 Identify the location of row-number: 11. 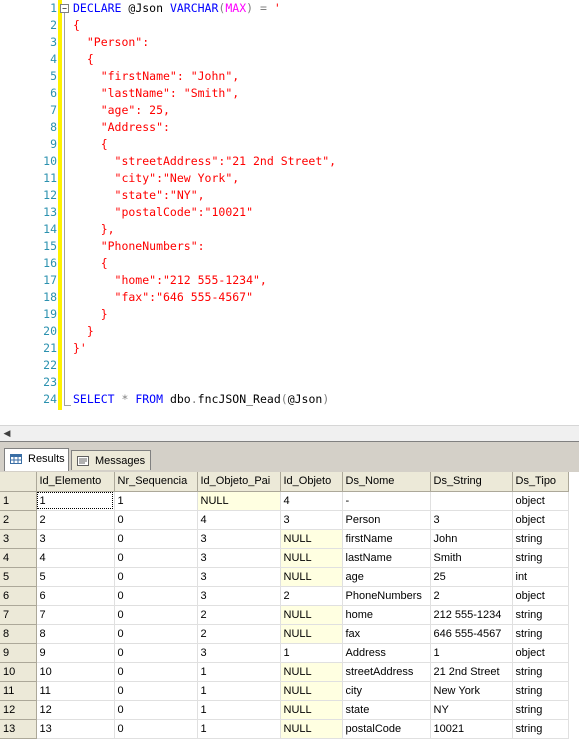
(18, 691).